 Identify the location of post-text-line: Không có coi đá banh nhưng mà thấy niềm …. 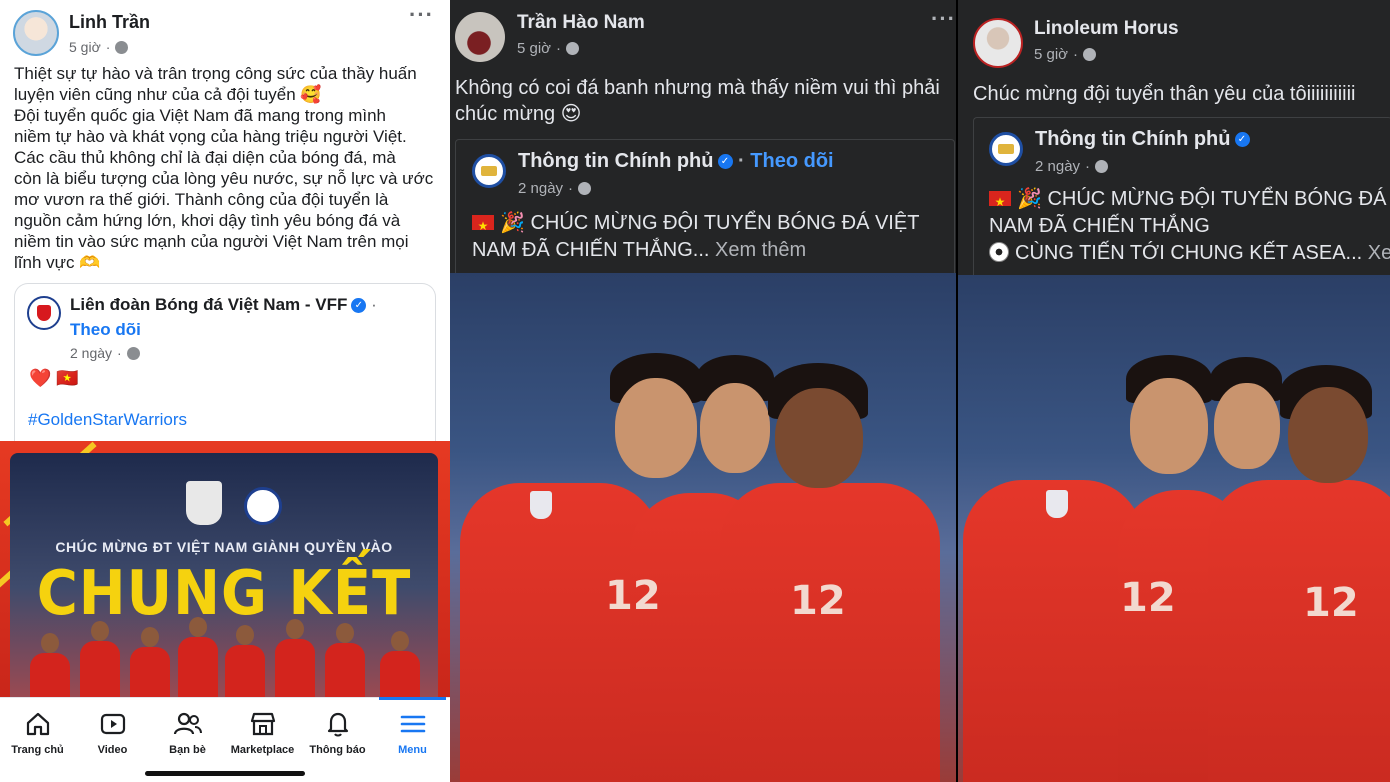
(697, 88).